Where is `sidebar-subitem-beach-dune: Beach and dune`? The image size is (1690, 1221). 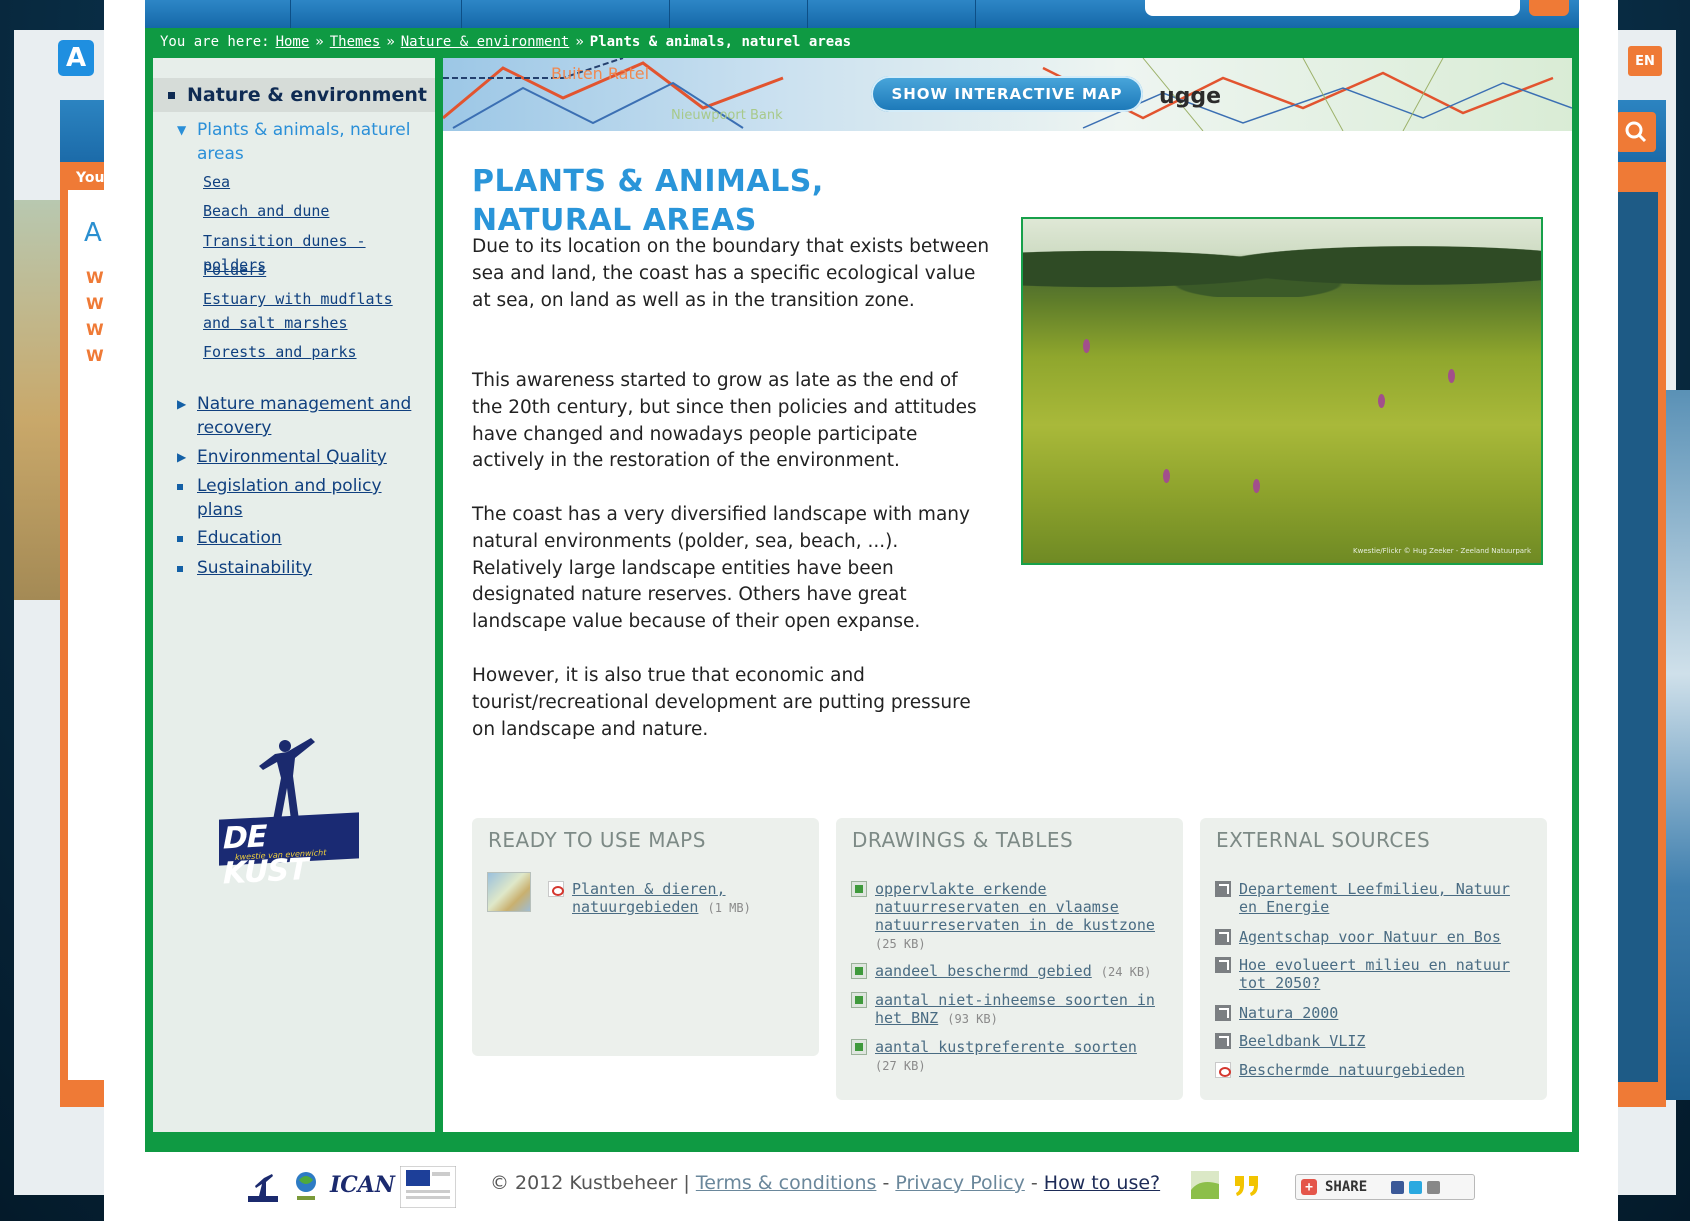 sidebar-subitem-beach-dune: Beach and dune is located at coordinates (314, 211).